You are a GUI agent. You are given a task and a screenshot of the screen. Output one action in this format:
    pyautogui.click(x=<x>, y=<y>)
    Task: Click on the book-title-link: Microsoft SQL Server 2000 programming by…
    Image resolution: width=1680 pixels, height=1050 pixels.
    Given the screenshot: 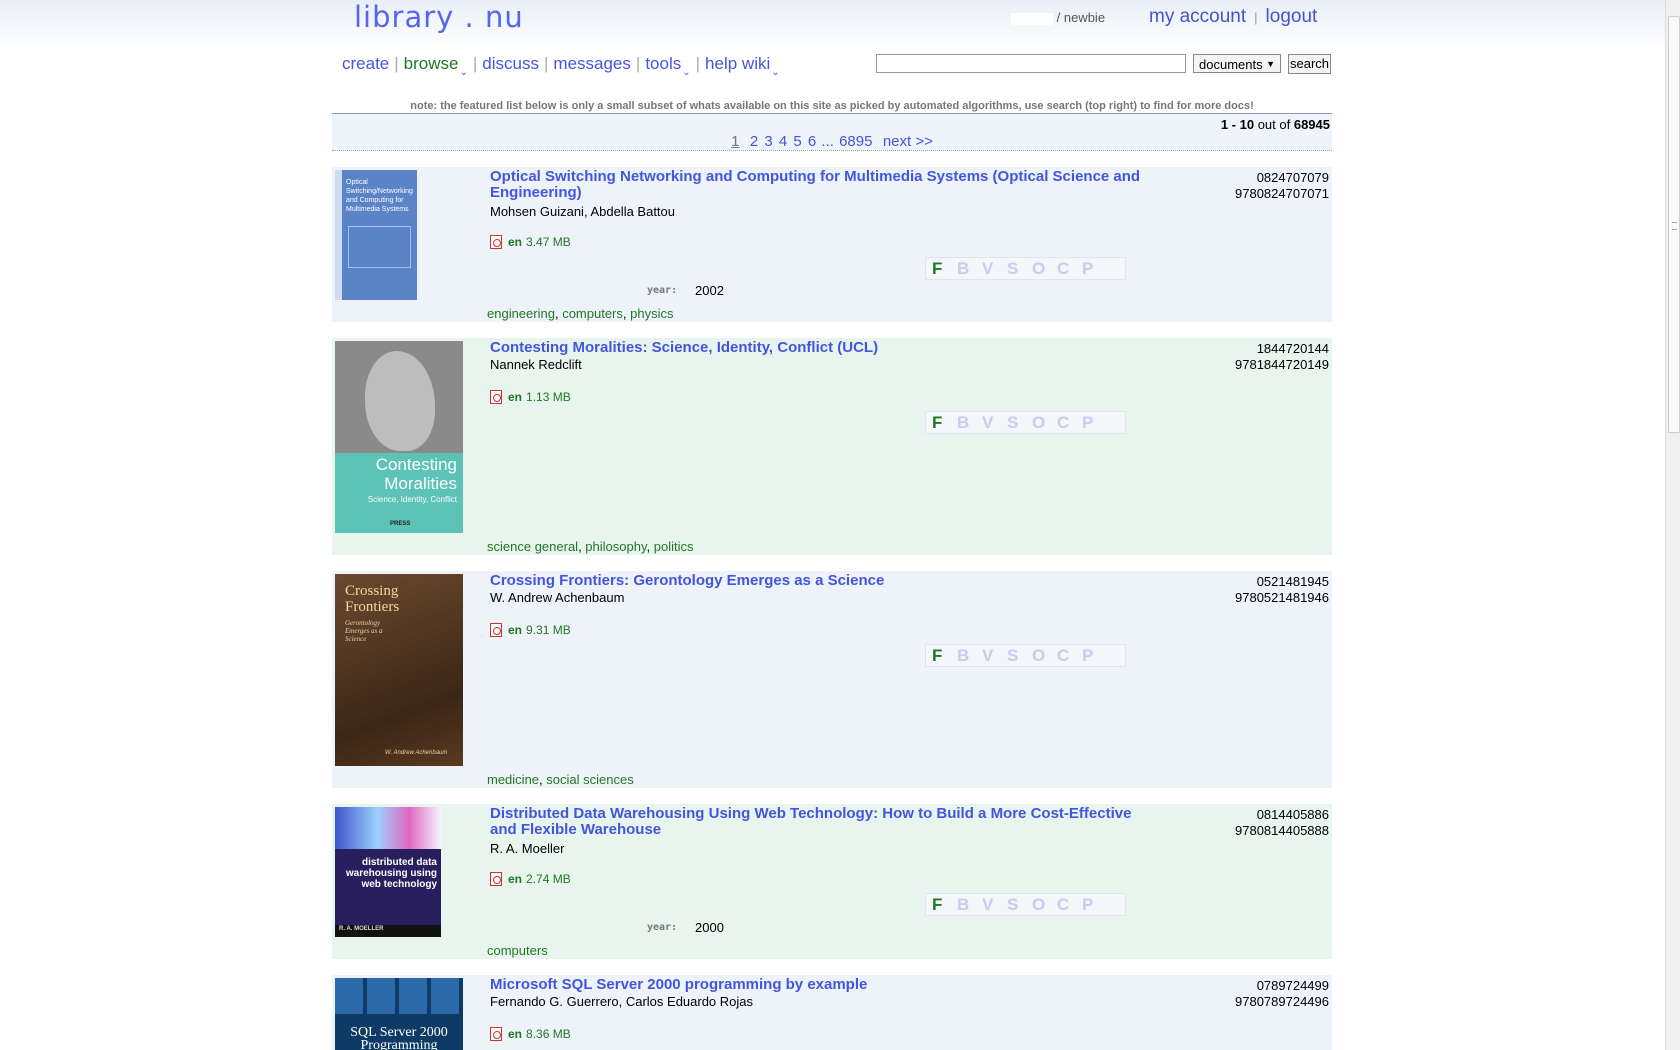 What is the action you would take?
    pyautogui.click(x=820, y=985)
    